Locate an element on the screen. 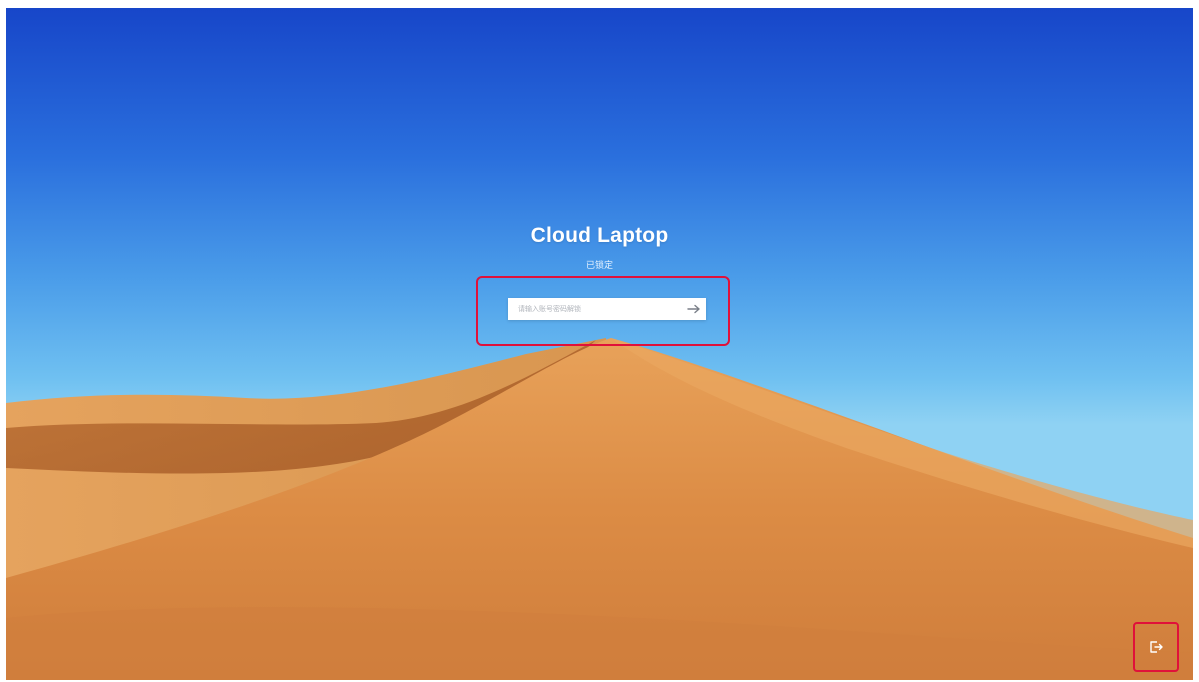 This screenshot has height=682, width=1199. logout-icon is located at coordinates (1156, 647).